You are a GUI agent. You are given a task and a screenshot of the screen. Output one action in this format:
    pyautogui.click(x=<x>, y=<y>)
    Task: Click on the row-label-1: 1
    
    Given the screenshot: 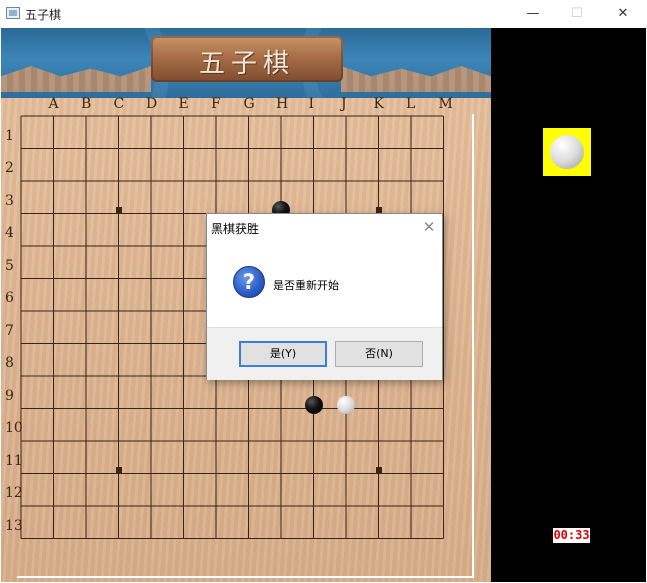 What is the action you would take?
    pyautogui.click(x=9, y=135)
    